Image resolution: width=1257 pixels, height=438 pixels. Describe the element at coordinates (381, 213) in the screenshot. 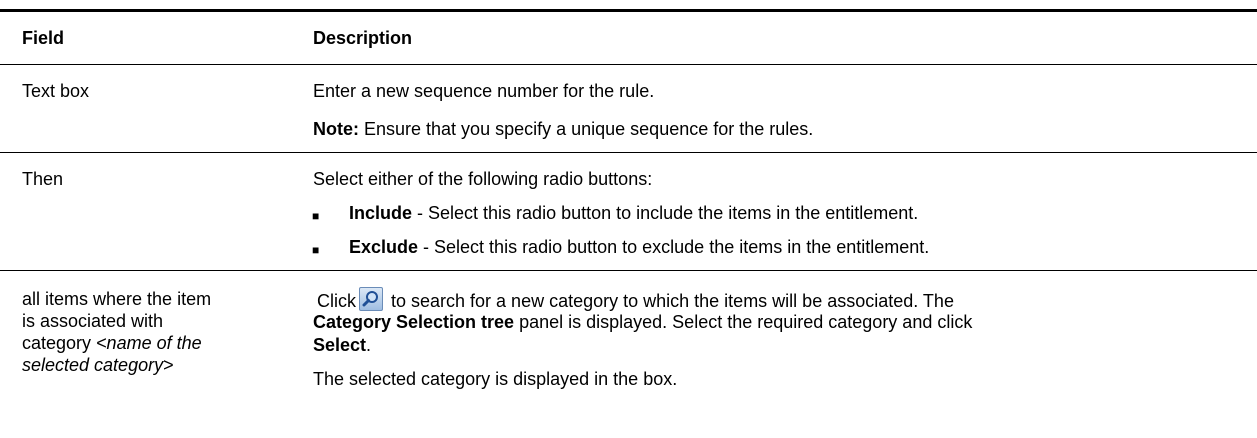

I see `bullet-include-term: Include` at that location.